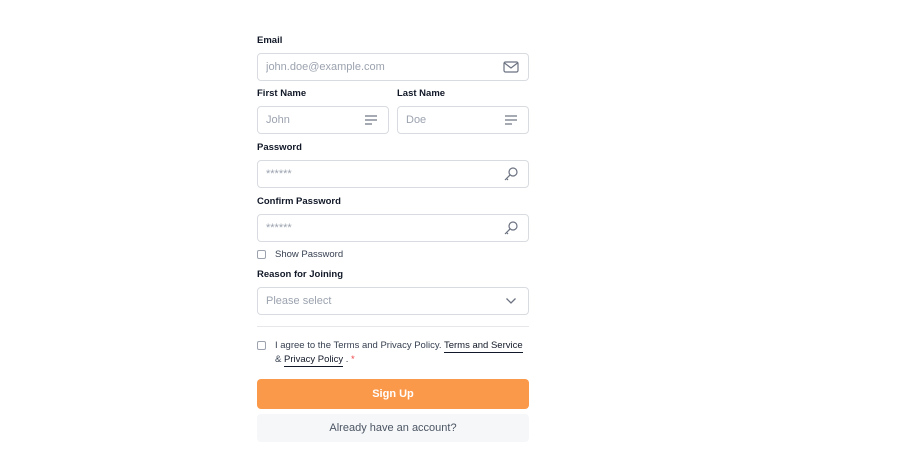 The height and width of the screenshot is (472, 898). What do you see at coordinates (278, 359) in the screenshot?
I see `agreement-ampersand: &` at bounding box center [278, 359].